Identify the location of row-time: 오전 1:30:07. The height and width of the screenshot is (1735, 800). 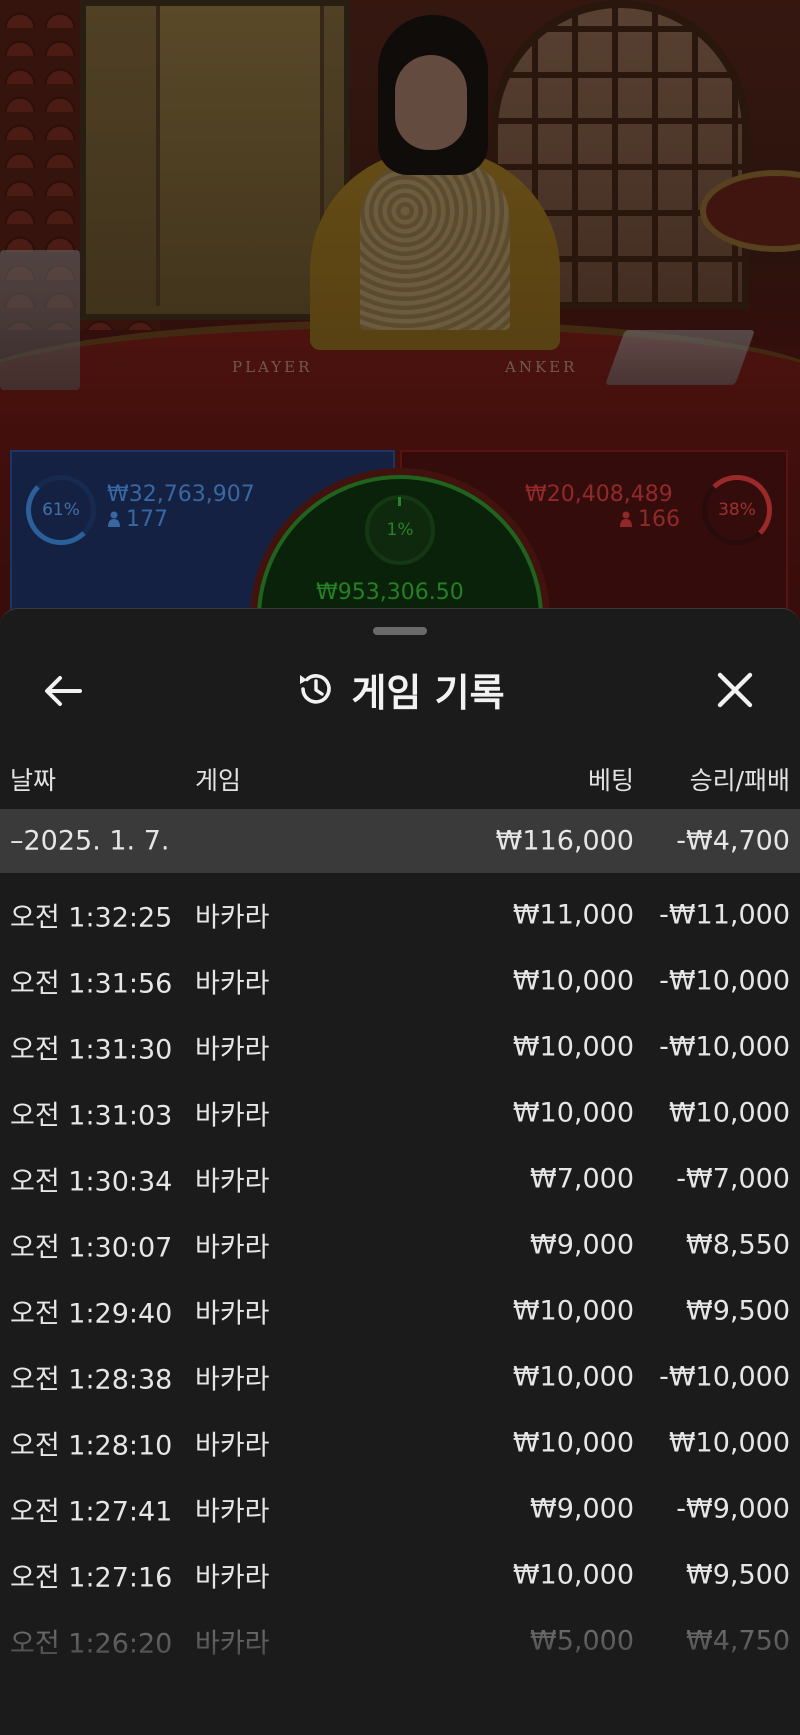
(91, 1248).